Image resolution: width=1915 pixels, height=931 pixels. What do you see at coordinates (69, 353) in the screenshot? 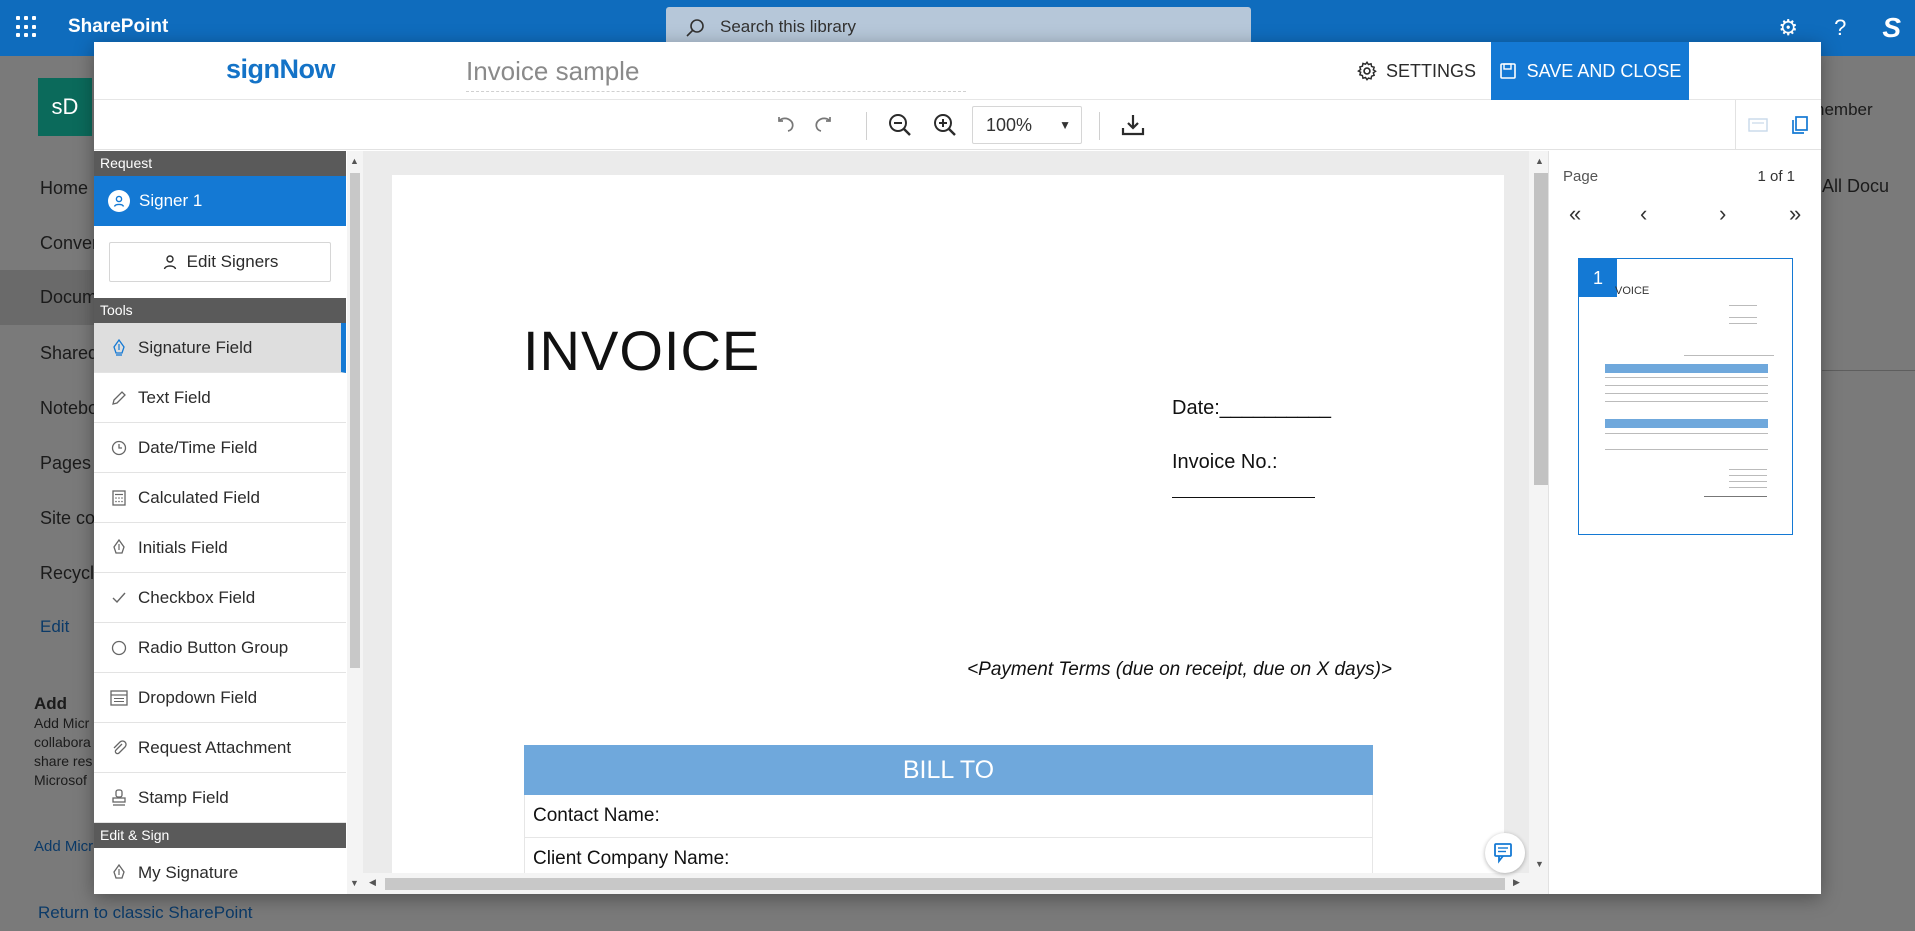
I see `nav-shared: Shared` at bounding box center [69, 353].